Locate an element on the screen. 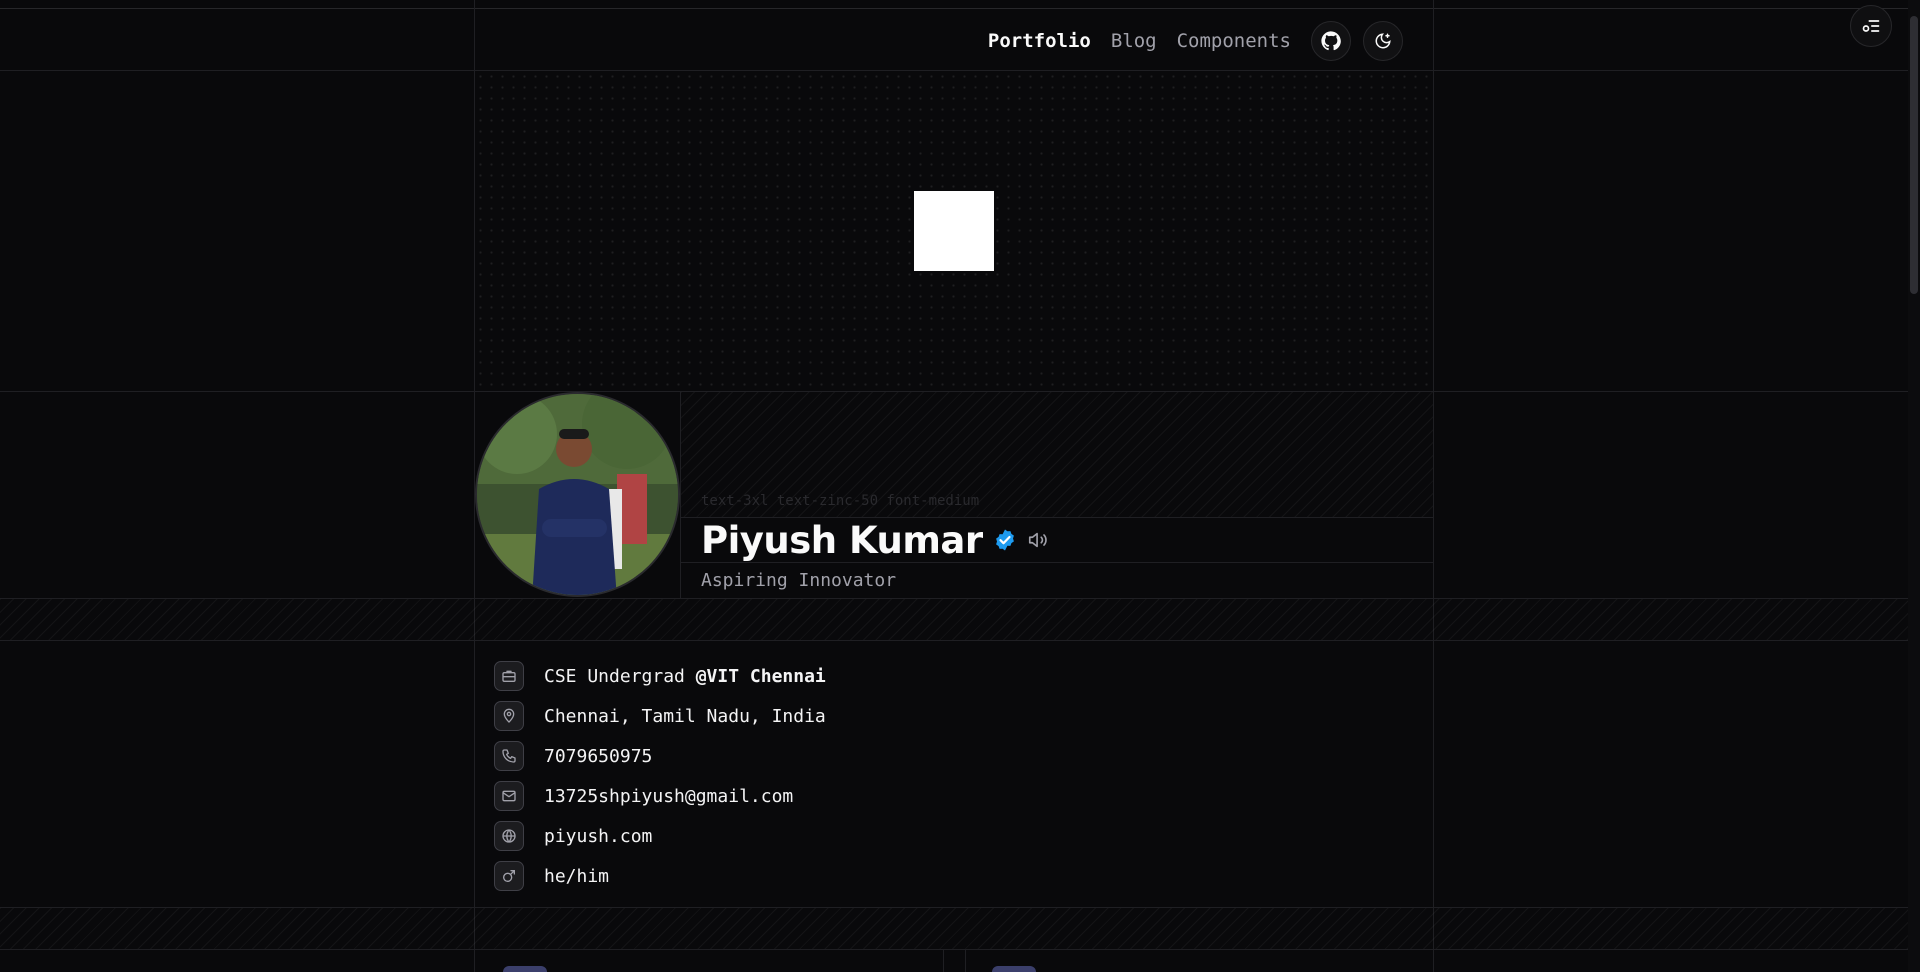 The width and height of the screenshot is (1920, 972). moon-icon is located at coordinates (1383, 41).